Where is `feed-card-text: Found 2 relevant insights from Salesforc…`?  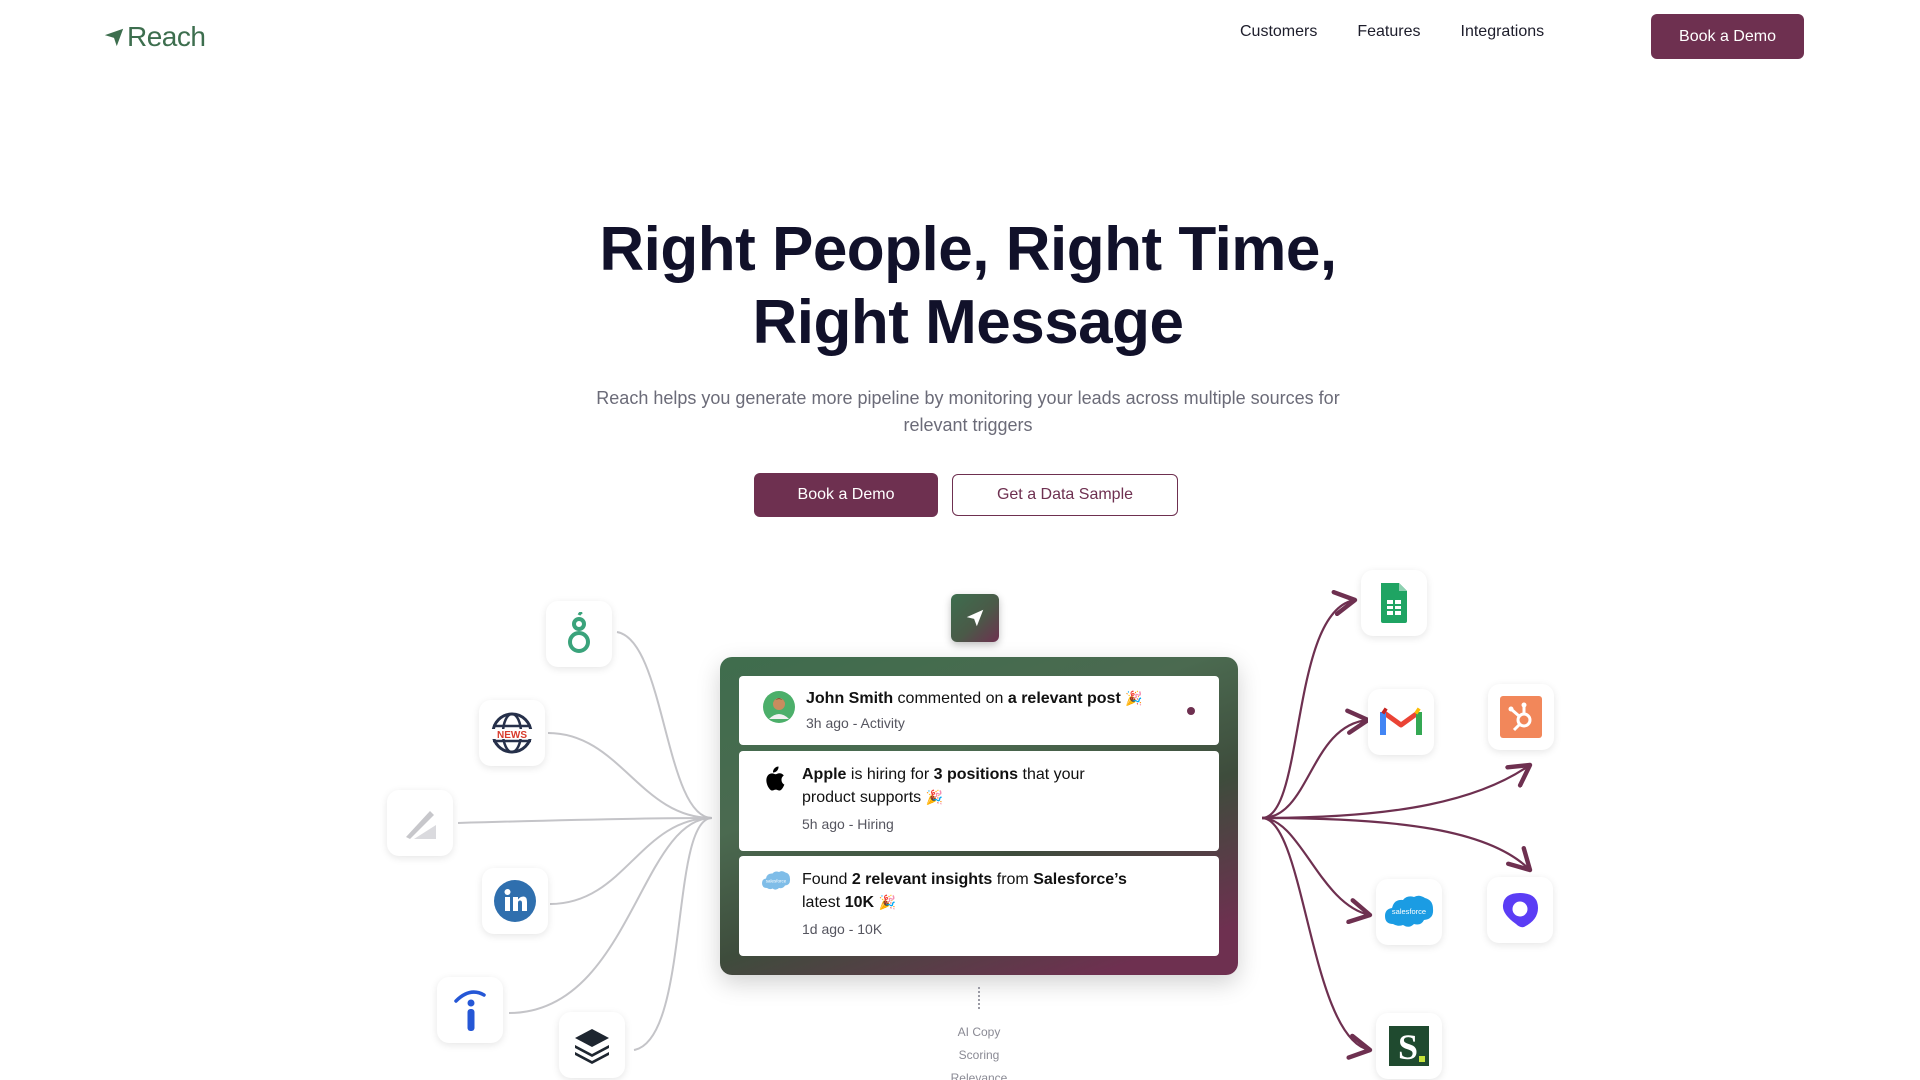 feed-card-text: Found 2 relevant insights from Salesforc… is located at coordinates (972, 903).